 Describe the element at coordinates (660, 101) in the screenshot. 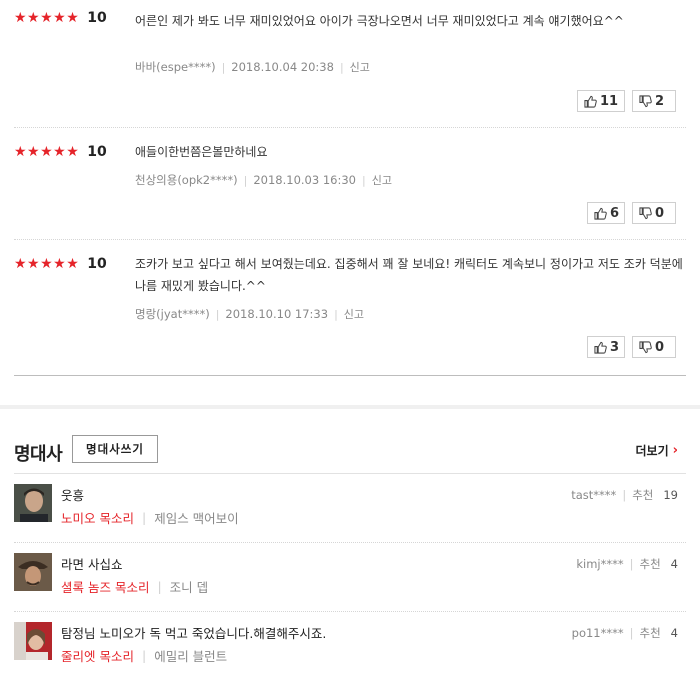

I see `dislike-count: 2` at that location.